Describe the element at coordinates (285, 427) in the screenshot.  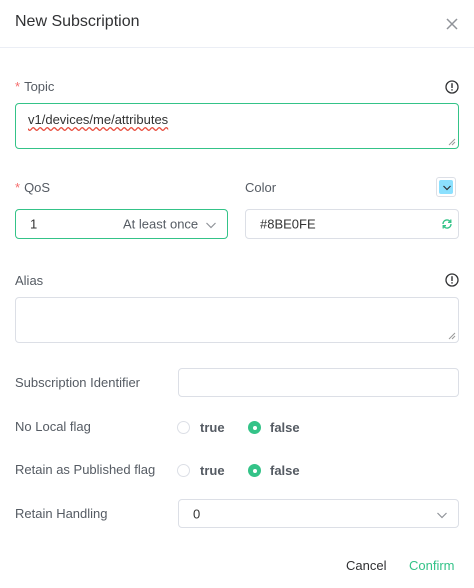
I see `no-local-false-label: false` at that location.